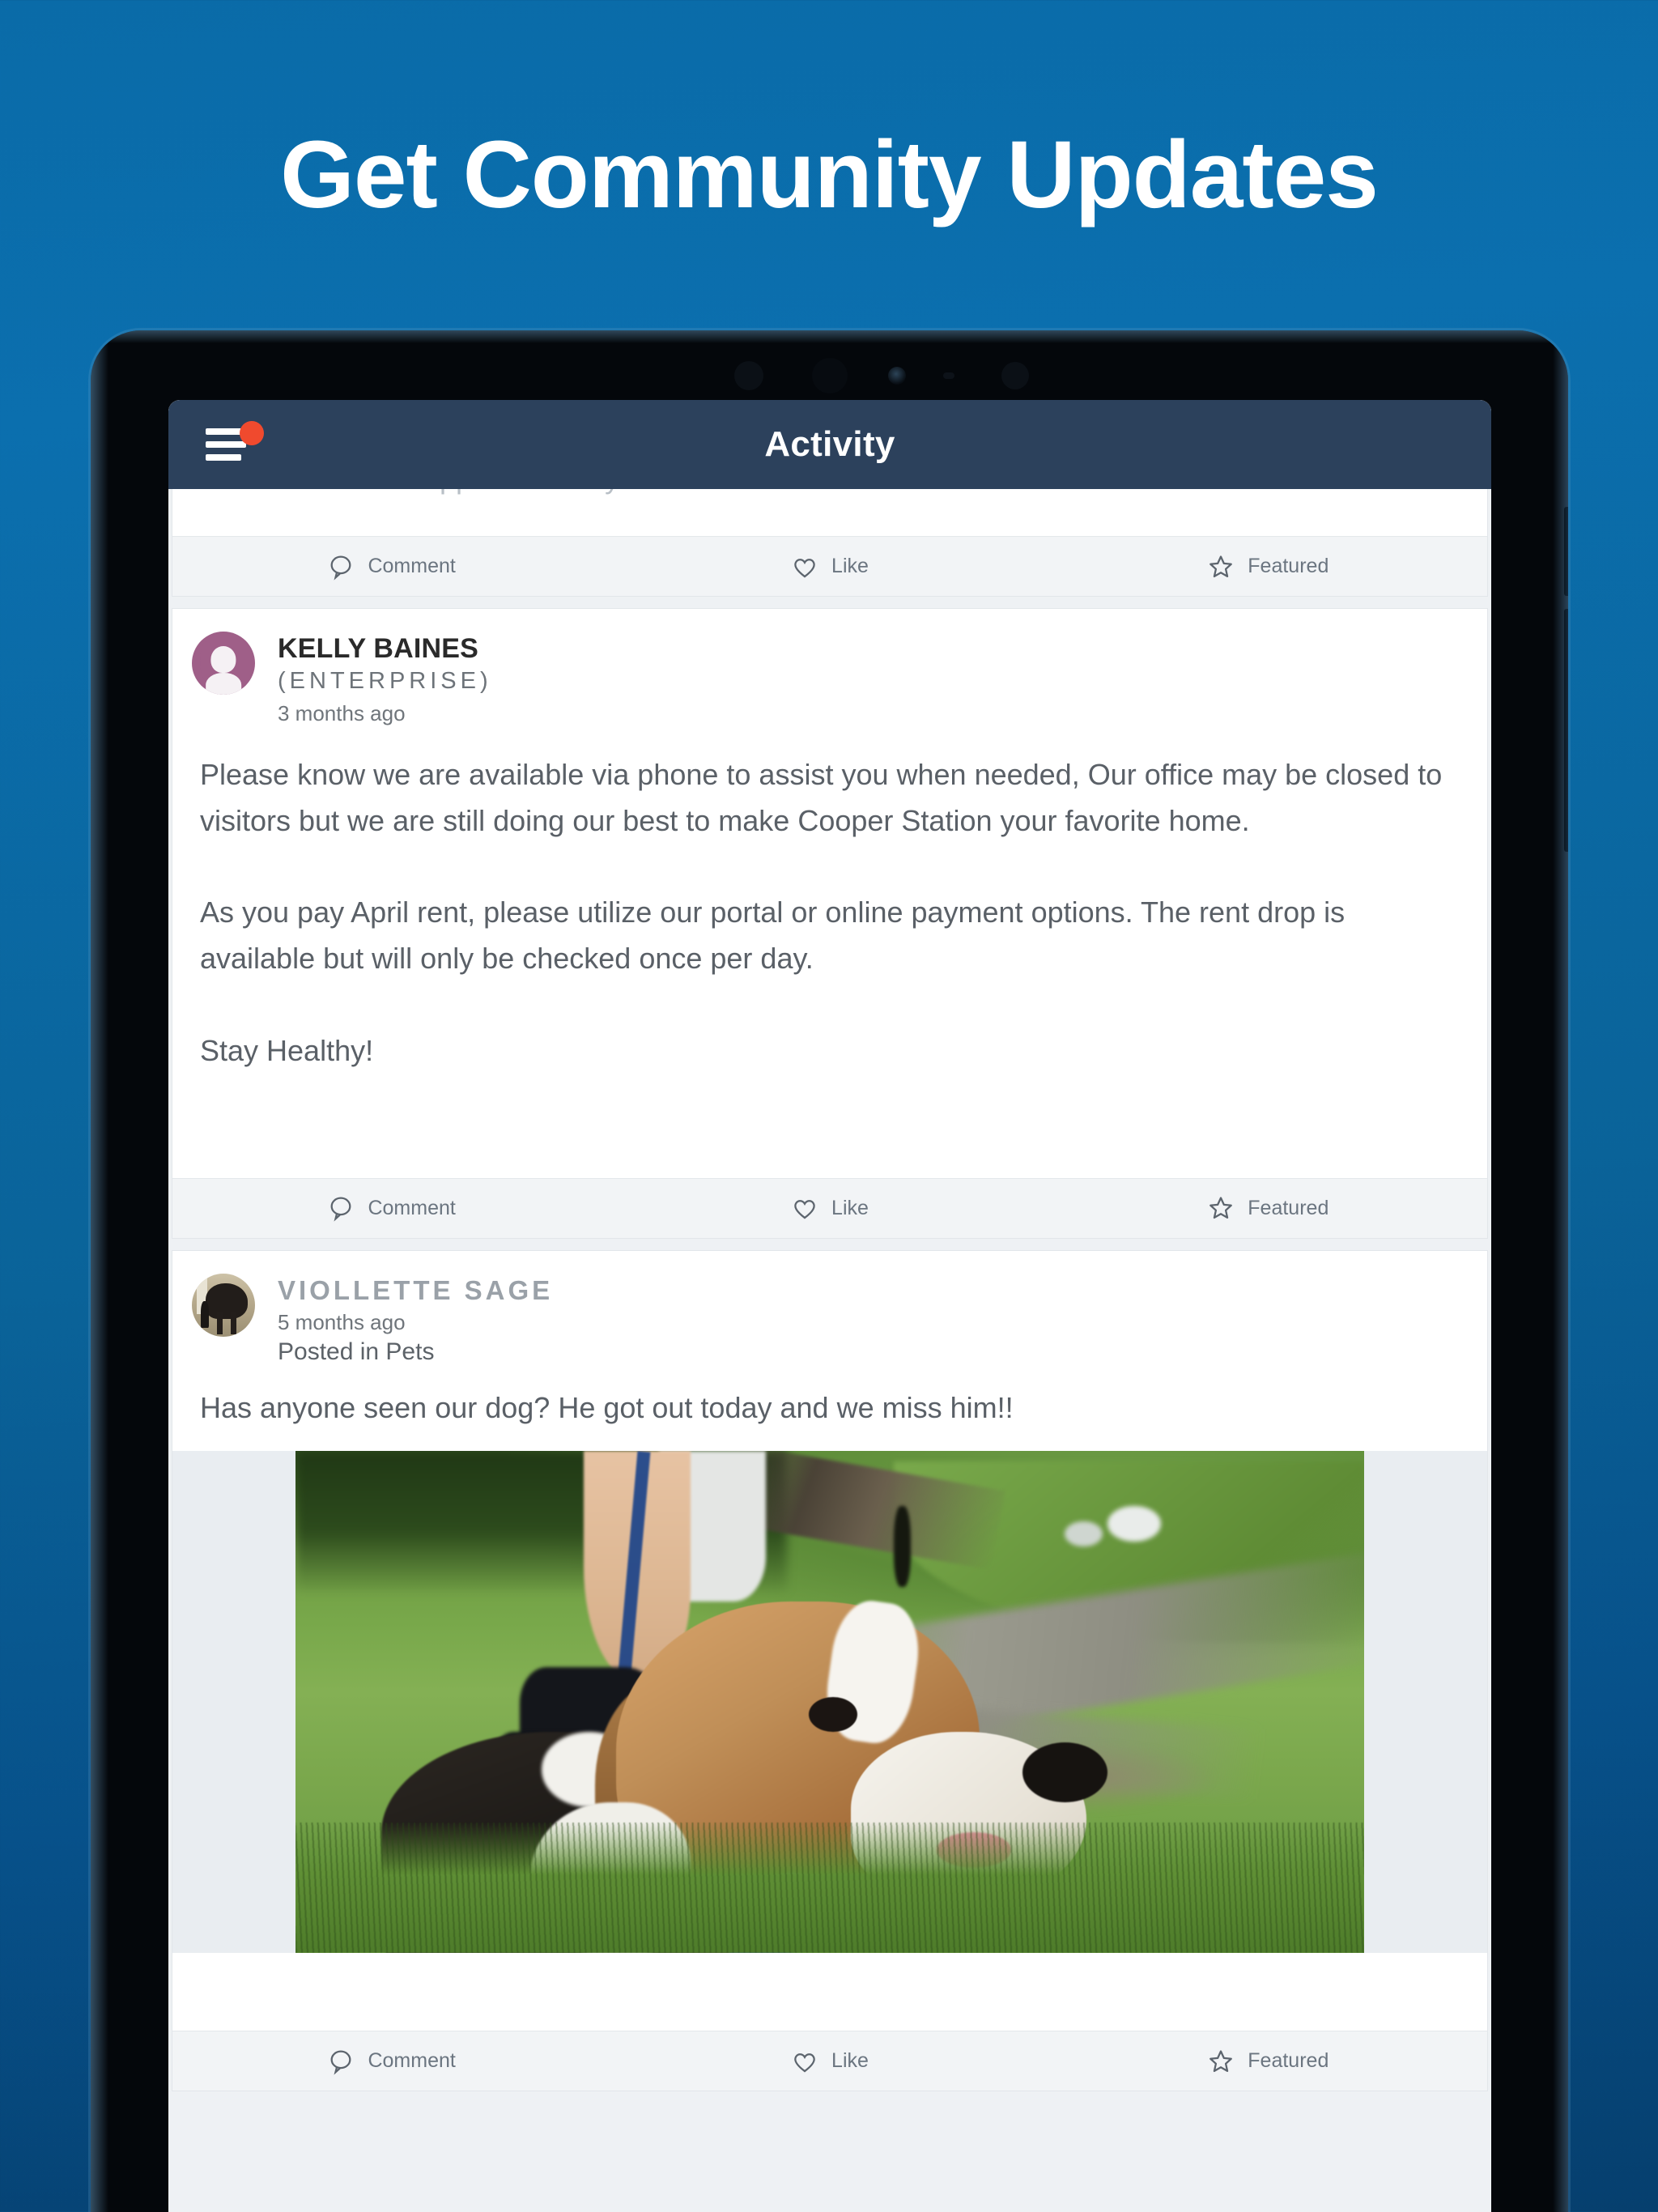  I want to click on front-camera-cluster, so click(829, 376).